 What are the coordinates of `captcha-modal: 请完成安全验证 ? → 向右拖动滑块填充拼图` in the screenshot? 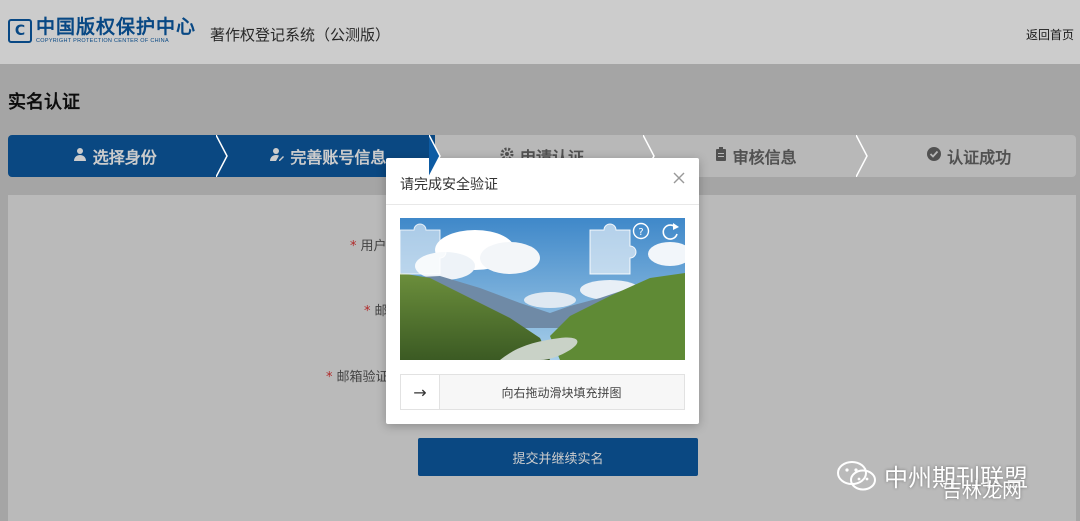 It's located at (542, 291).